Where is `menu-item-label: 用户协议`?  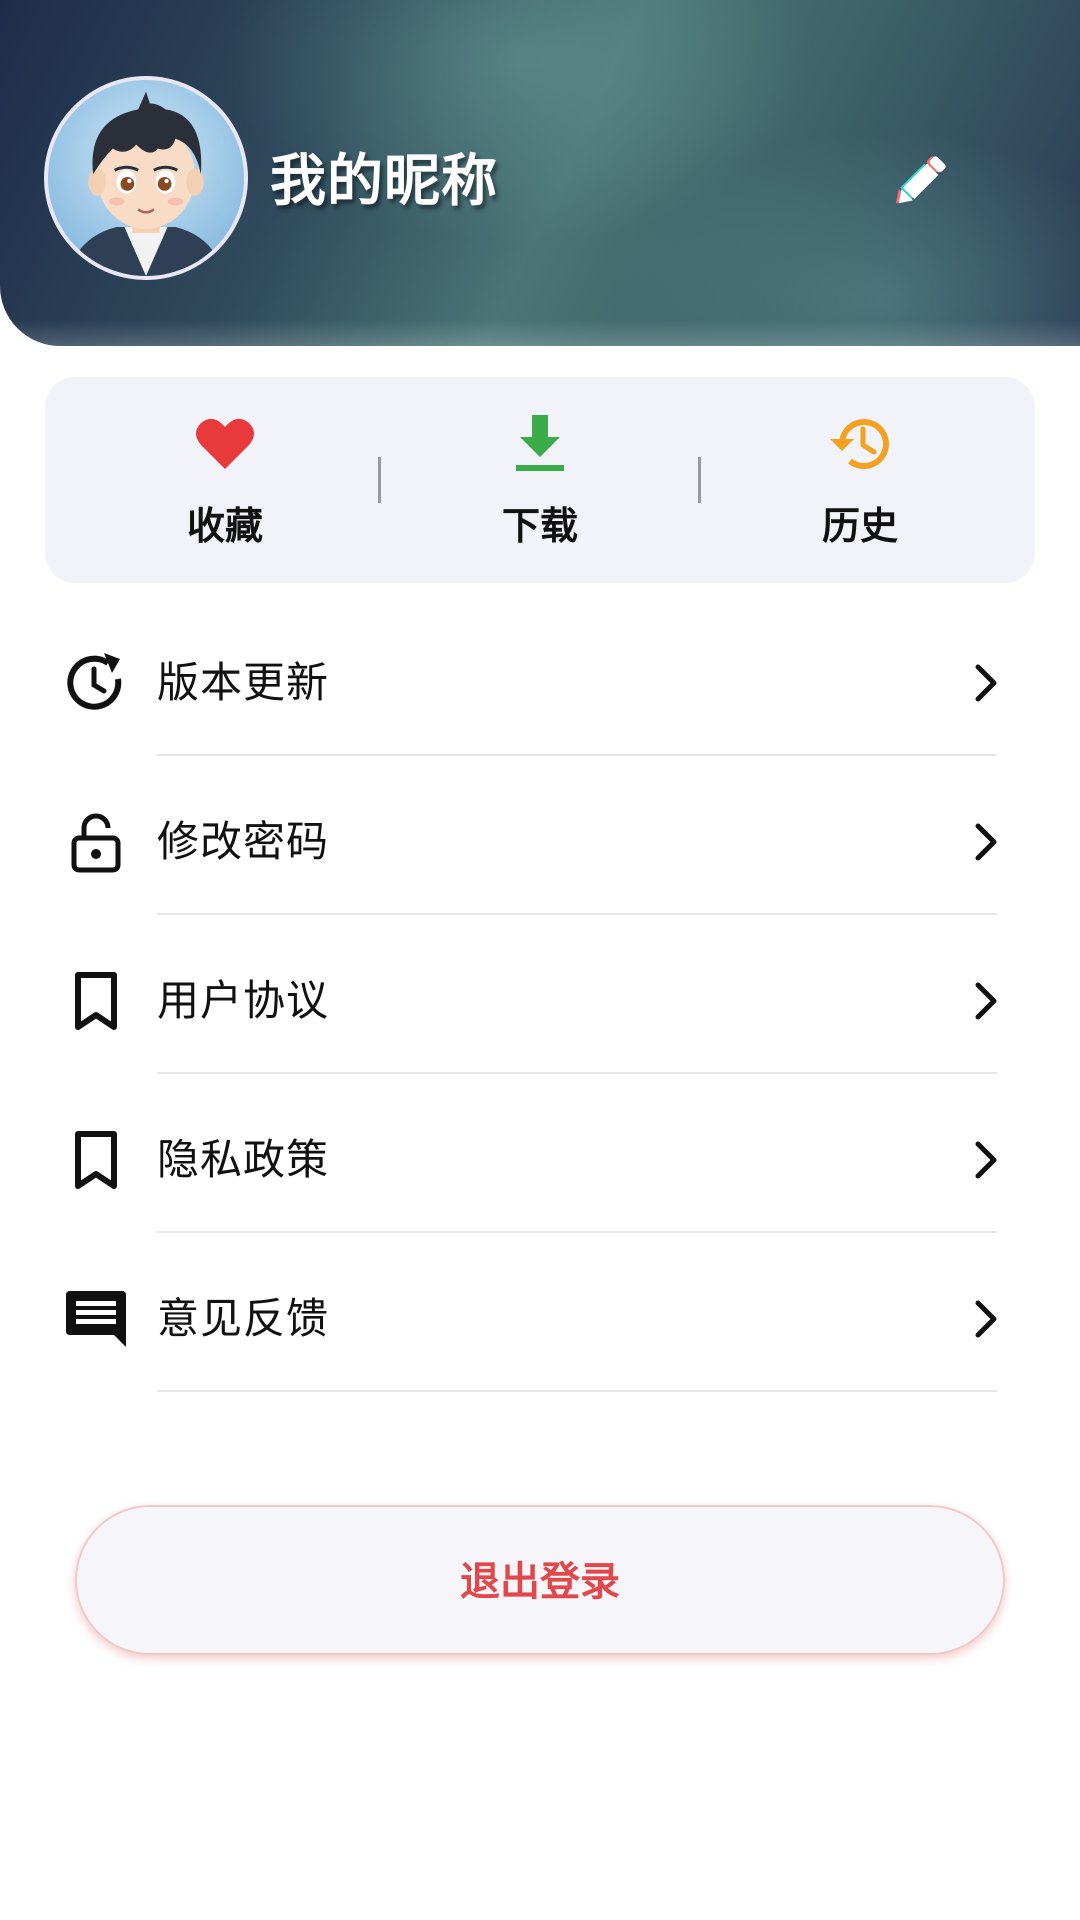
menu-item-label: 用户协议 is located at coordinates (243, 1000).